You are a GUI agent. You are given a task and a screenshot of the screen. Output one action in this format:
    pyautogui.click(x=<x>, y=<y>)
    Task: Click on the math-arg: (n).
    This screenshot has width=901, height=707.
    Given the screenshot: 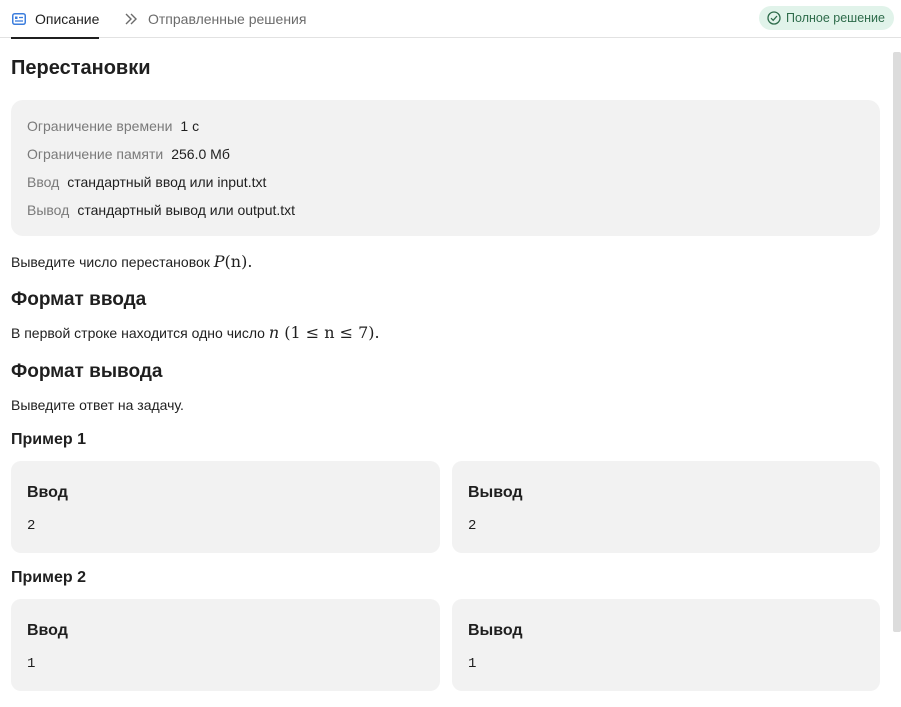 What is the action you would take?
    pyautogui.click(x=238, y=261)
    